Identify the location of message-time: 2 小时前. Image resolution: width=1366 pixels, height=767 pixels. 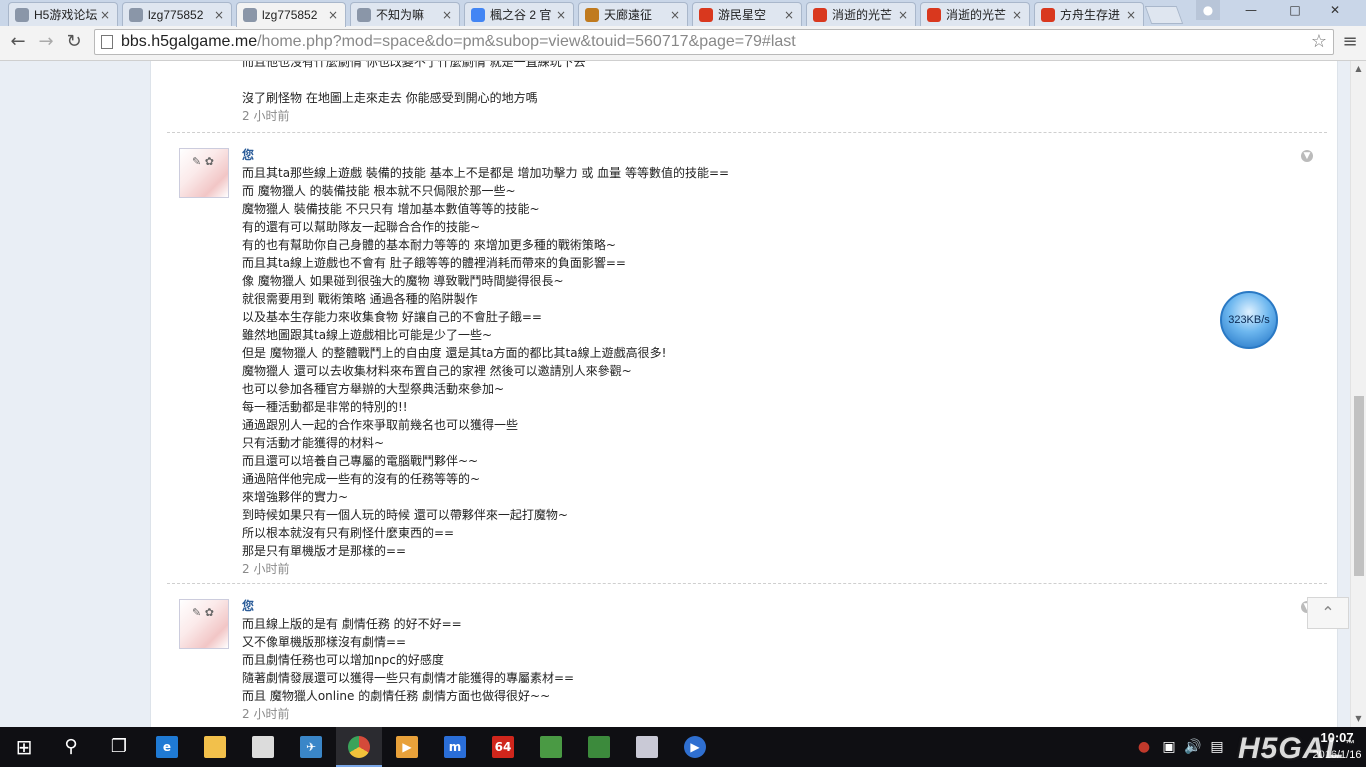
(266, 116).